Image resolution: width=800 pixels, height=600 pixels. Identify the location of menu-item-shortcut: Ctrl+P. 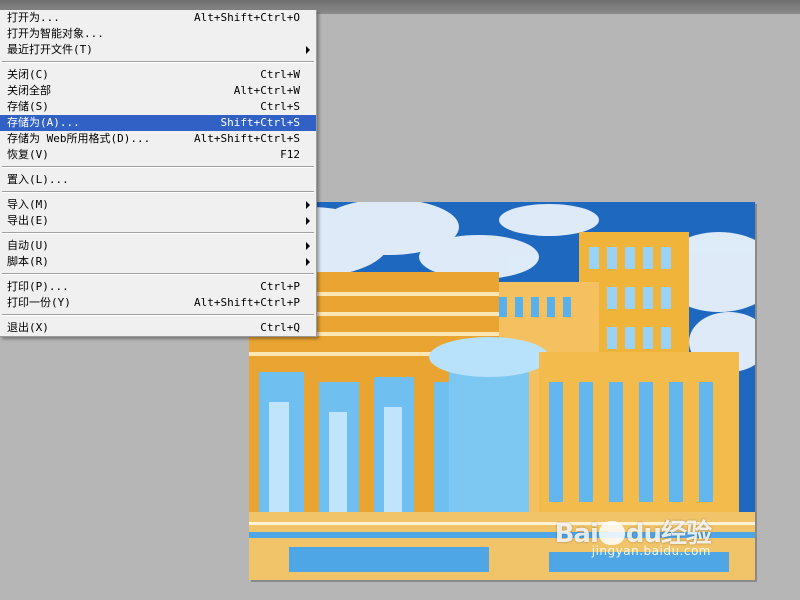
(280, 286).